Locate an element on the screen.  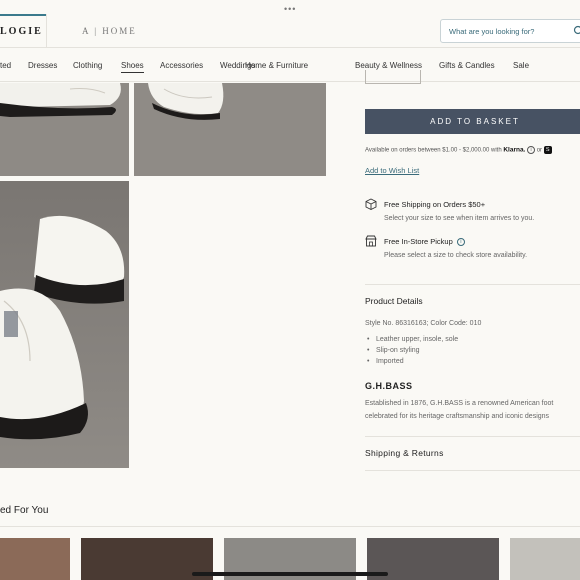
shipping-returns-accordion: Shipping & Returns is located at coordinates (404, 453).